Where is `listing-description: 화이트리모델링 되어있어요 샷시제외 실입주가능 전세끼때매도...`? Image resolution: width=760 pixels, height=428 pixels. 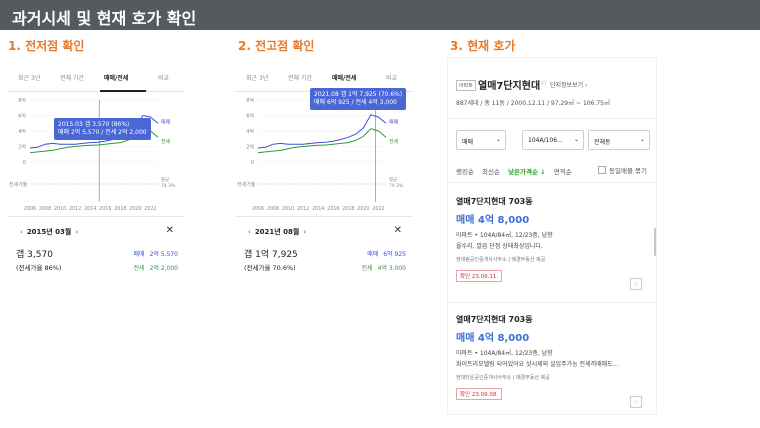 listing-description: 화이트리모델링 되어있어요 샷시제외 실입주가능 전세끼때매도... is located at coordinates (537, 364).